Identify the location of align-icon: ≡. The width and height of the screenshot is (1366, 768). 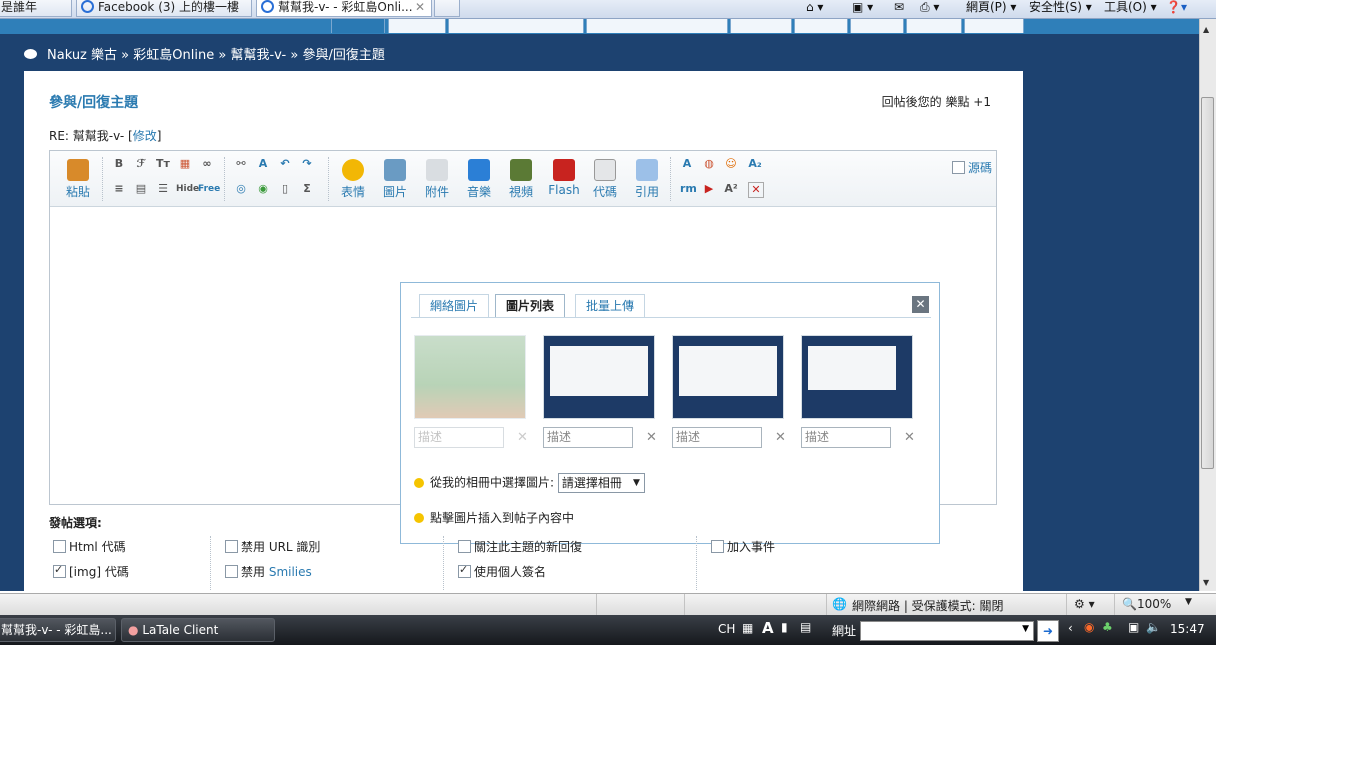
(119, 189).